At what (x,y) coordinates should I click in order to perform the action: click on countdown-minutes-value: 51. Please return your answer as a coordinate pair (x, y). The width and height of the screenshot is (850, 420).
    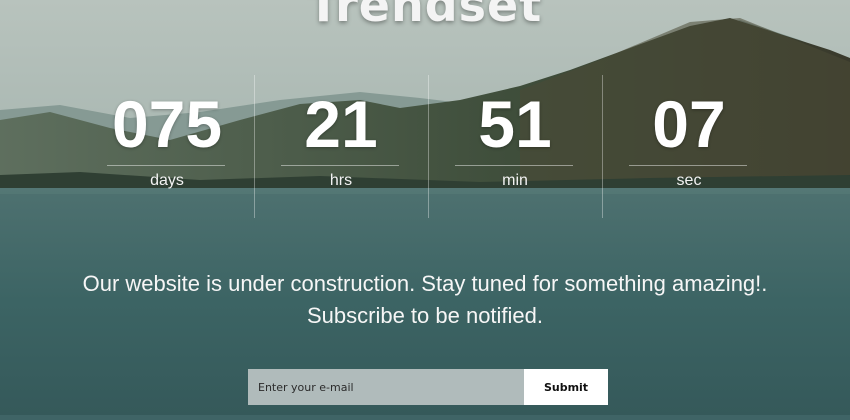
    Looking at the image, I should click on (515, 124).